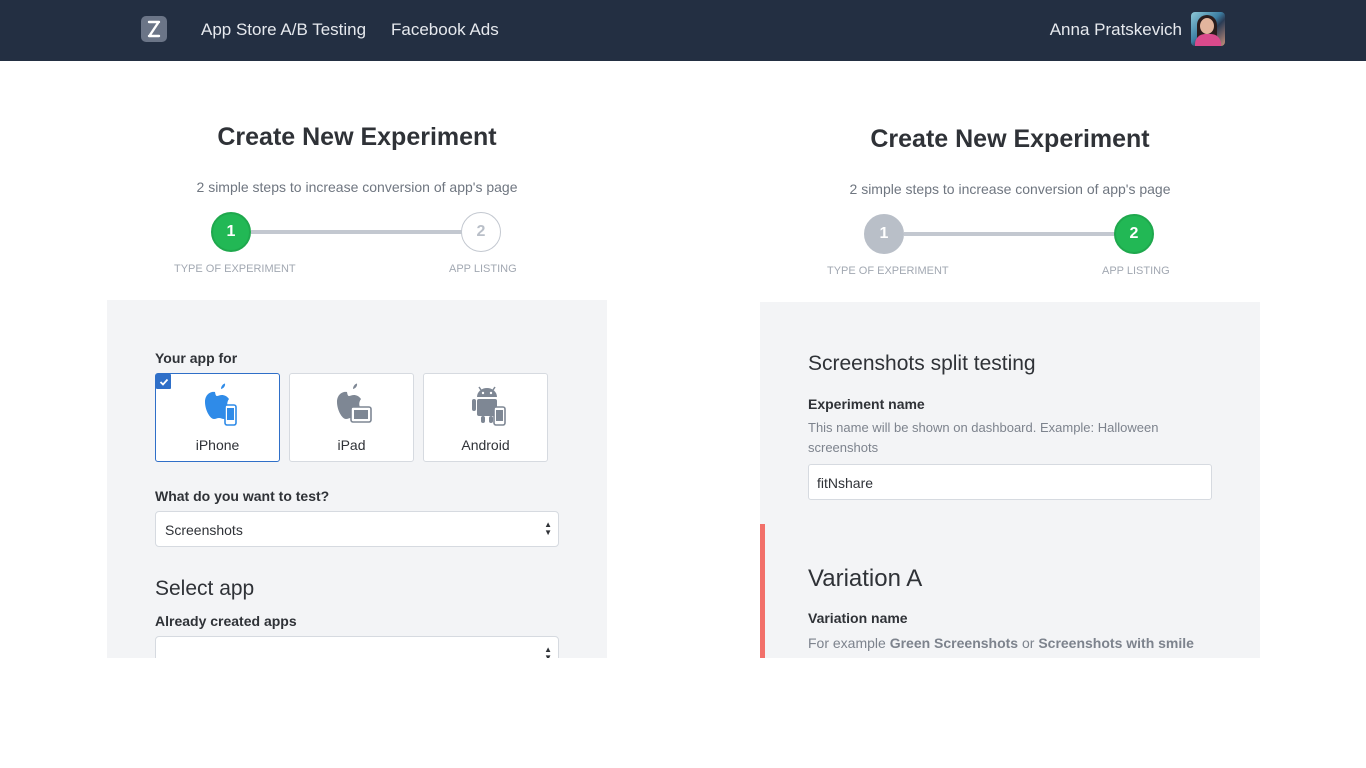 Image resolution: width=1366 pixels, height=768 pixels. What do you see at coordinates (485, 445) in the screenshot?
I see `device-name-android: Android` at bounding box center [485, 445].